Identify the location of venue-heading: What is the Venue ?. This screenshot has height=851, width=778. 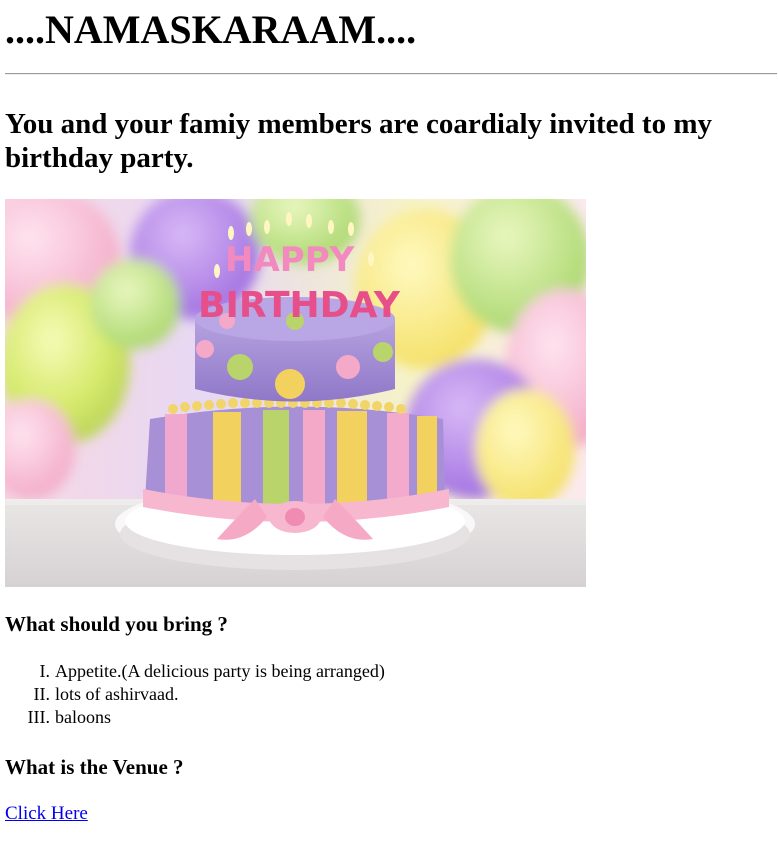
(94, 767).